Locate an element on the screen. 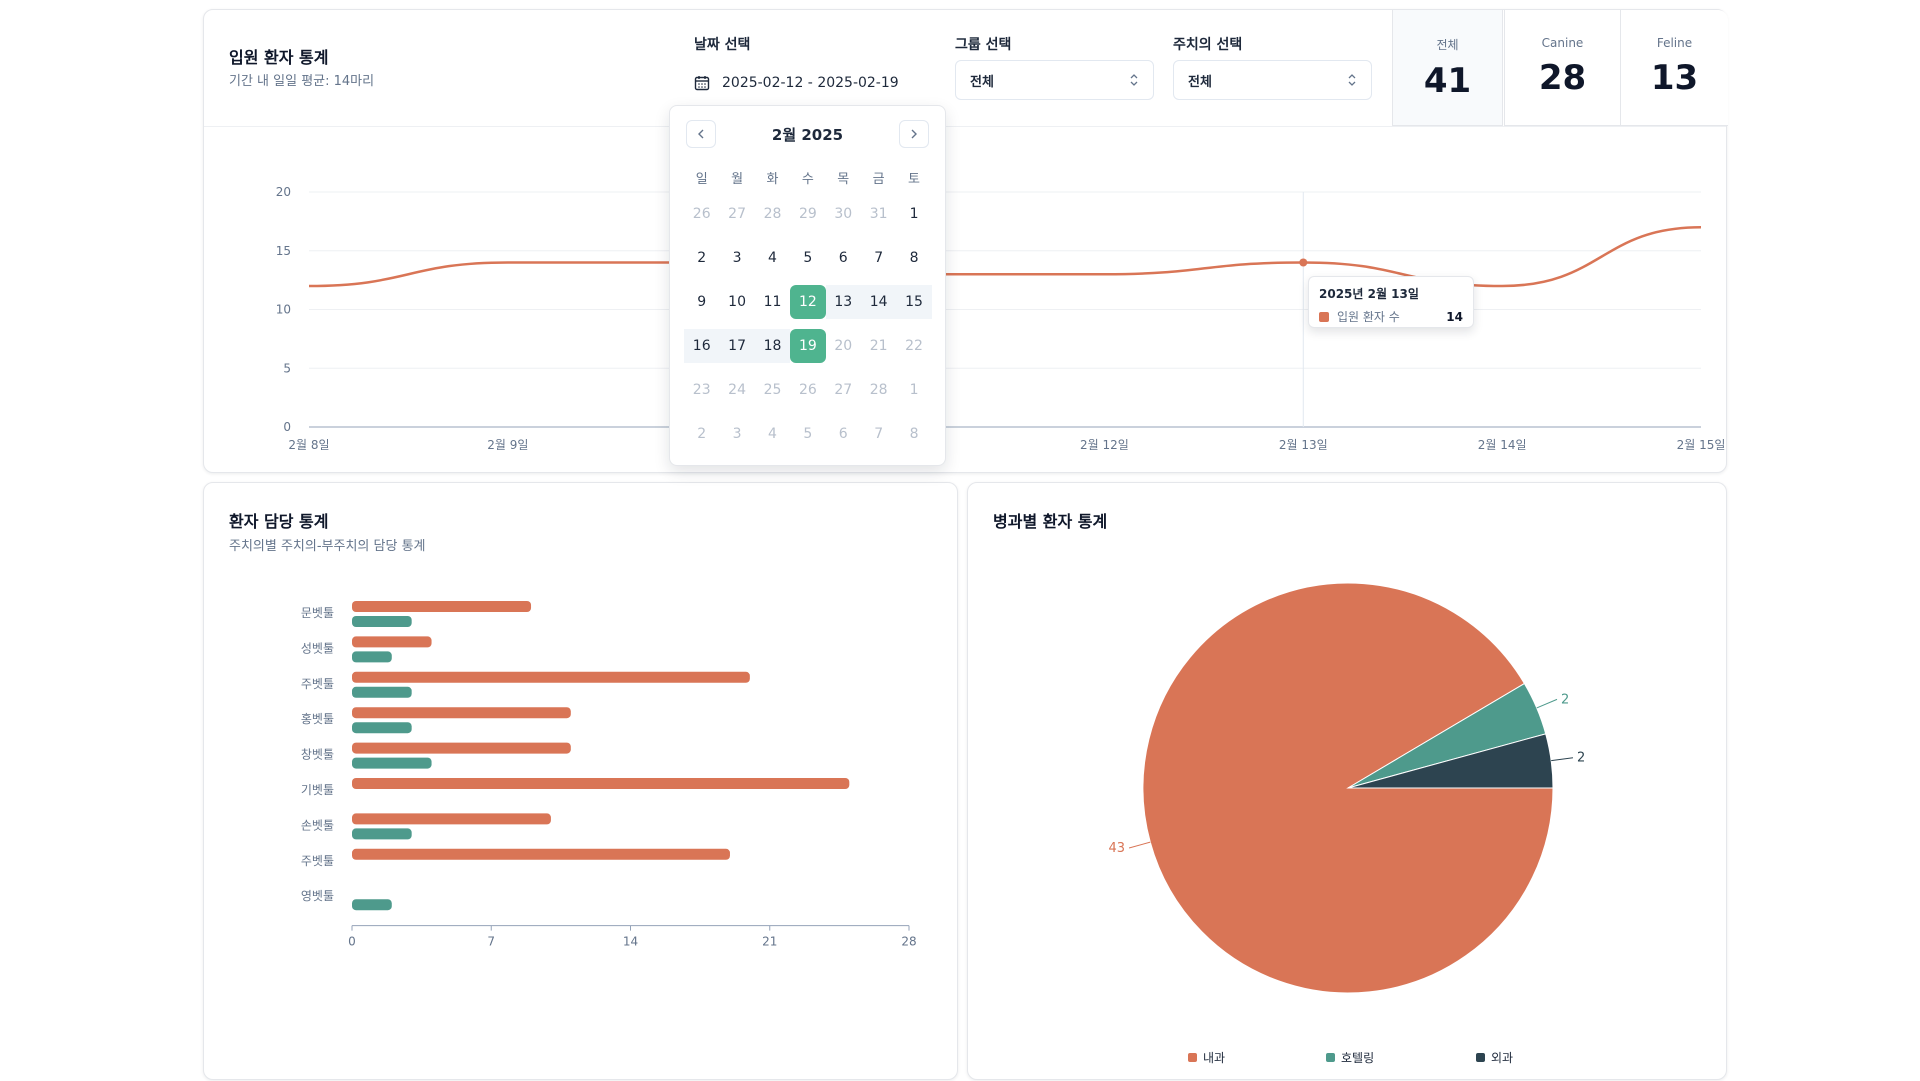 The width and height of the screenshot is (1920, 1081). legend-item-internal: 내과 is located at coordinates (1206, 1057).